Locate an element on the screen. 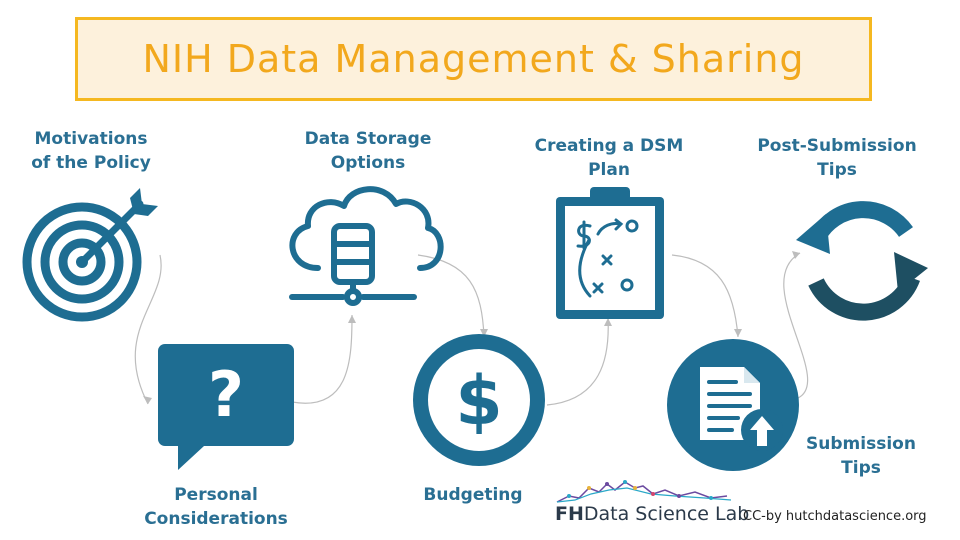 The width and height of the screenshot is (960, 540). label-motivations-line1: Motivations is located at coordinates (91, 139).